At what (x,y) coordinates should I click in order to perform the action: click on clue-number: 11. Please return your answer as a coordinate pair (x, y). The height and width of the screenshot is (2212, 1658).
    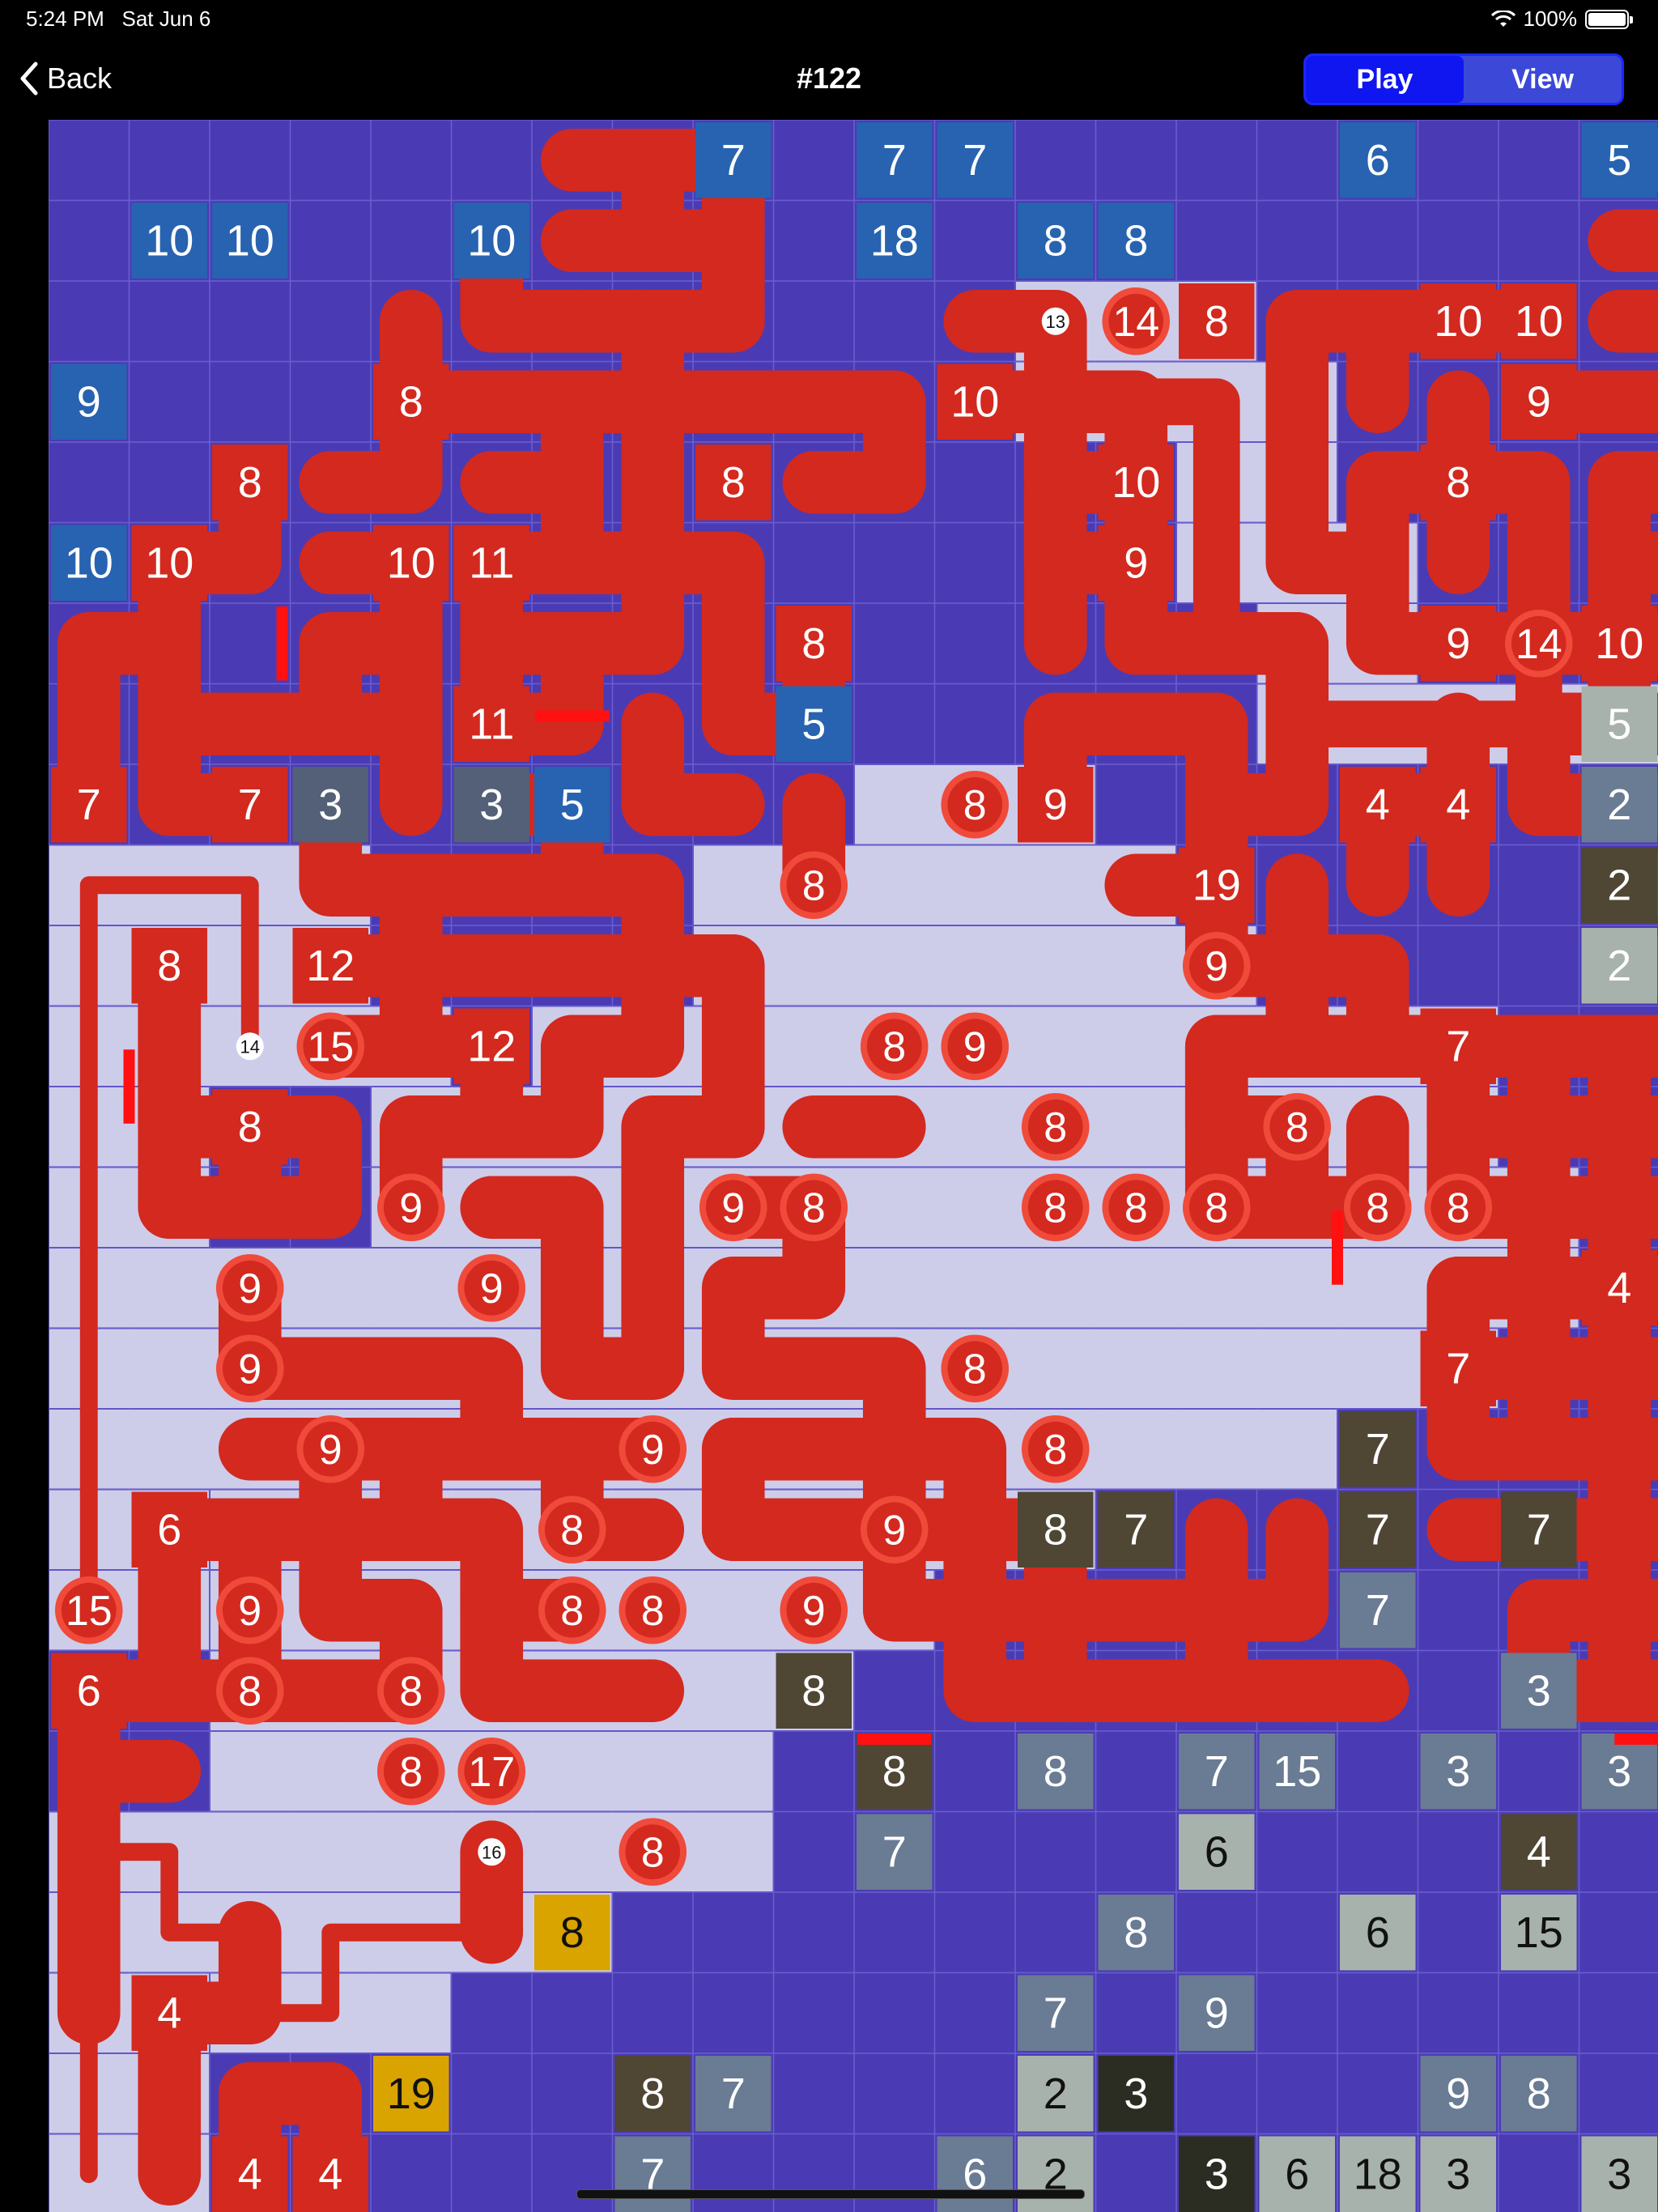
    Looking at the image, I should click on (491, 724).